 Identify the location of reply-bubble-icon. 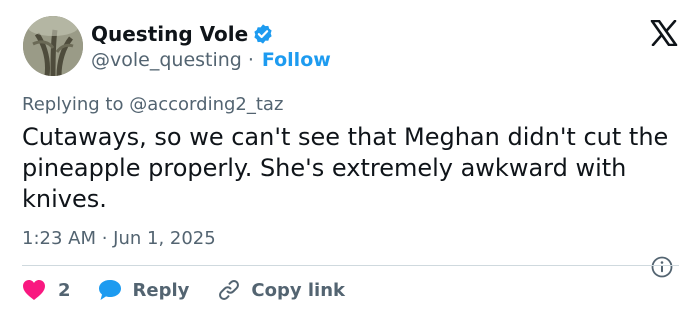
(109, 290).